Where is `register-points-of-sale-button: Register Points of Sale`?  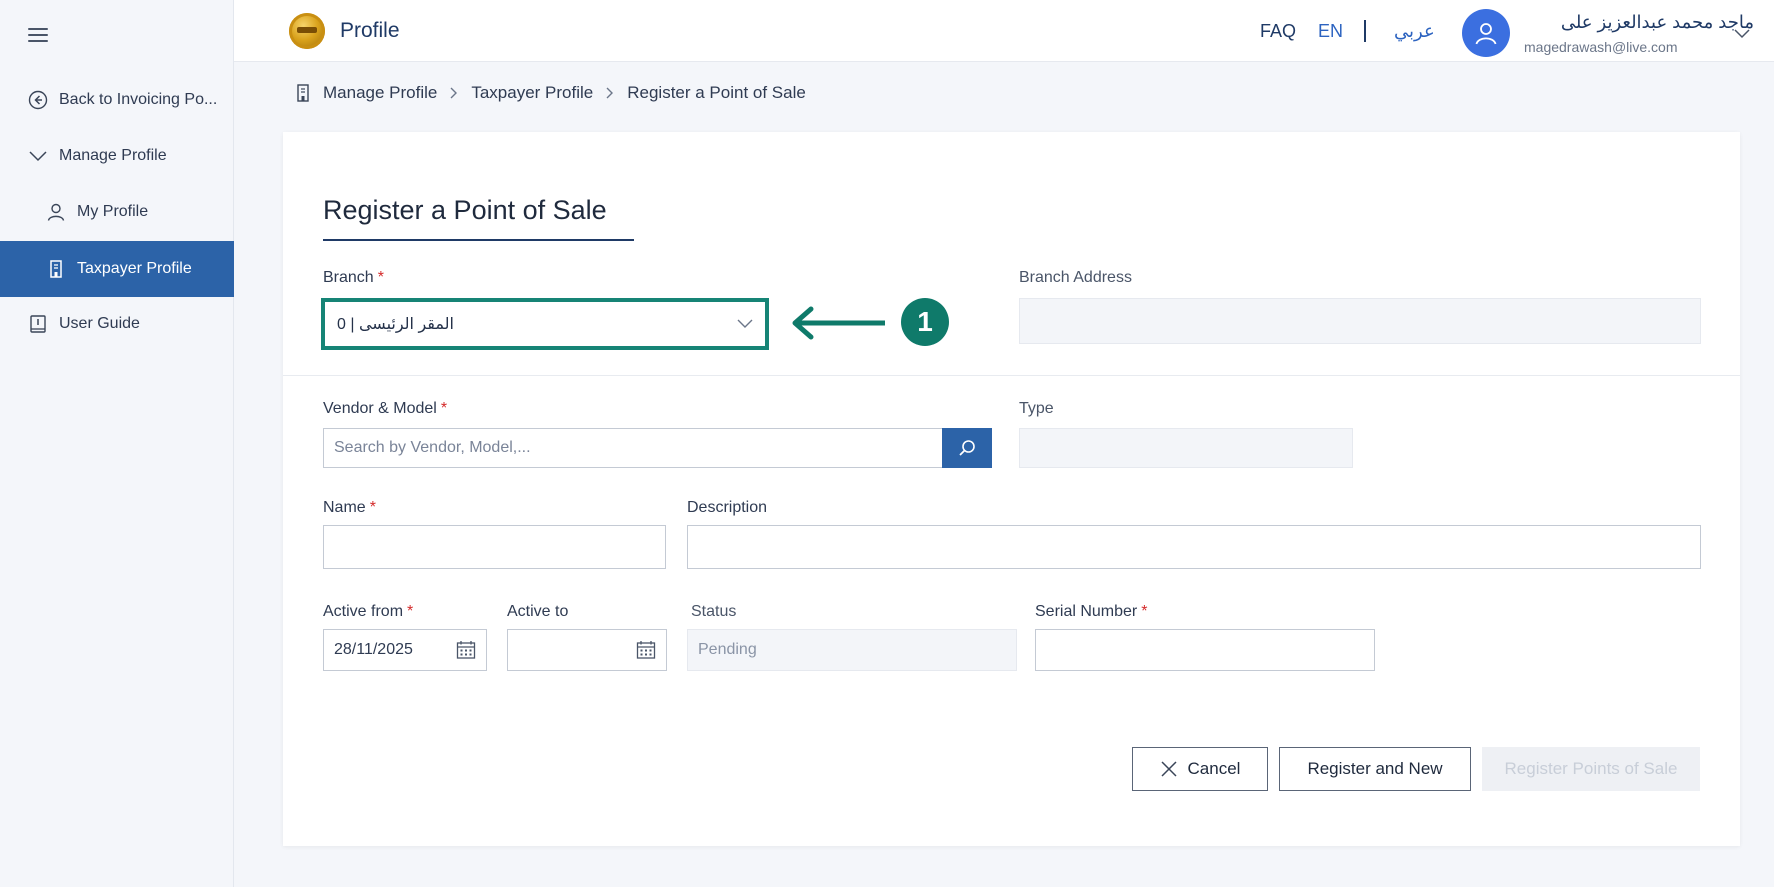 register-points-of-sale-button: Register Points of Sale is located at coordinates (1591, 769).